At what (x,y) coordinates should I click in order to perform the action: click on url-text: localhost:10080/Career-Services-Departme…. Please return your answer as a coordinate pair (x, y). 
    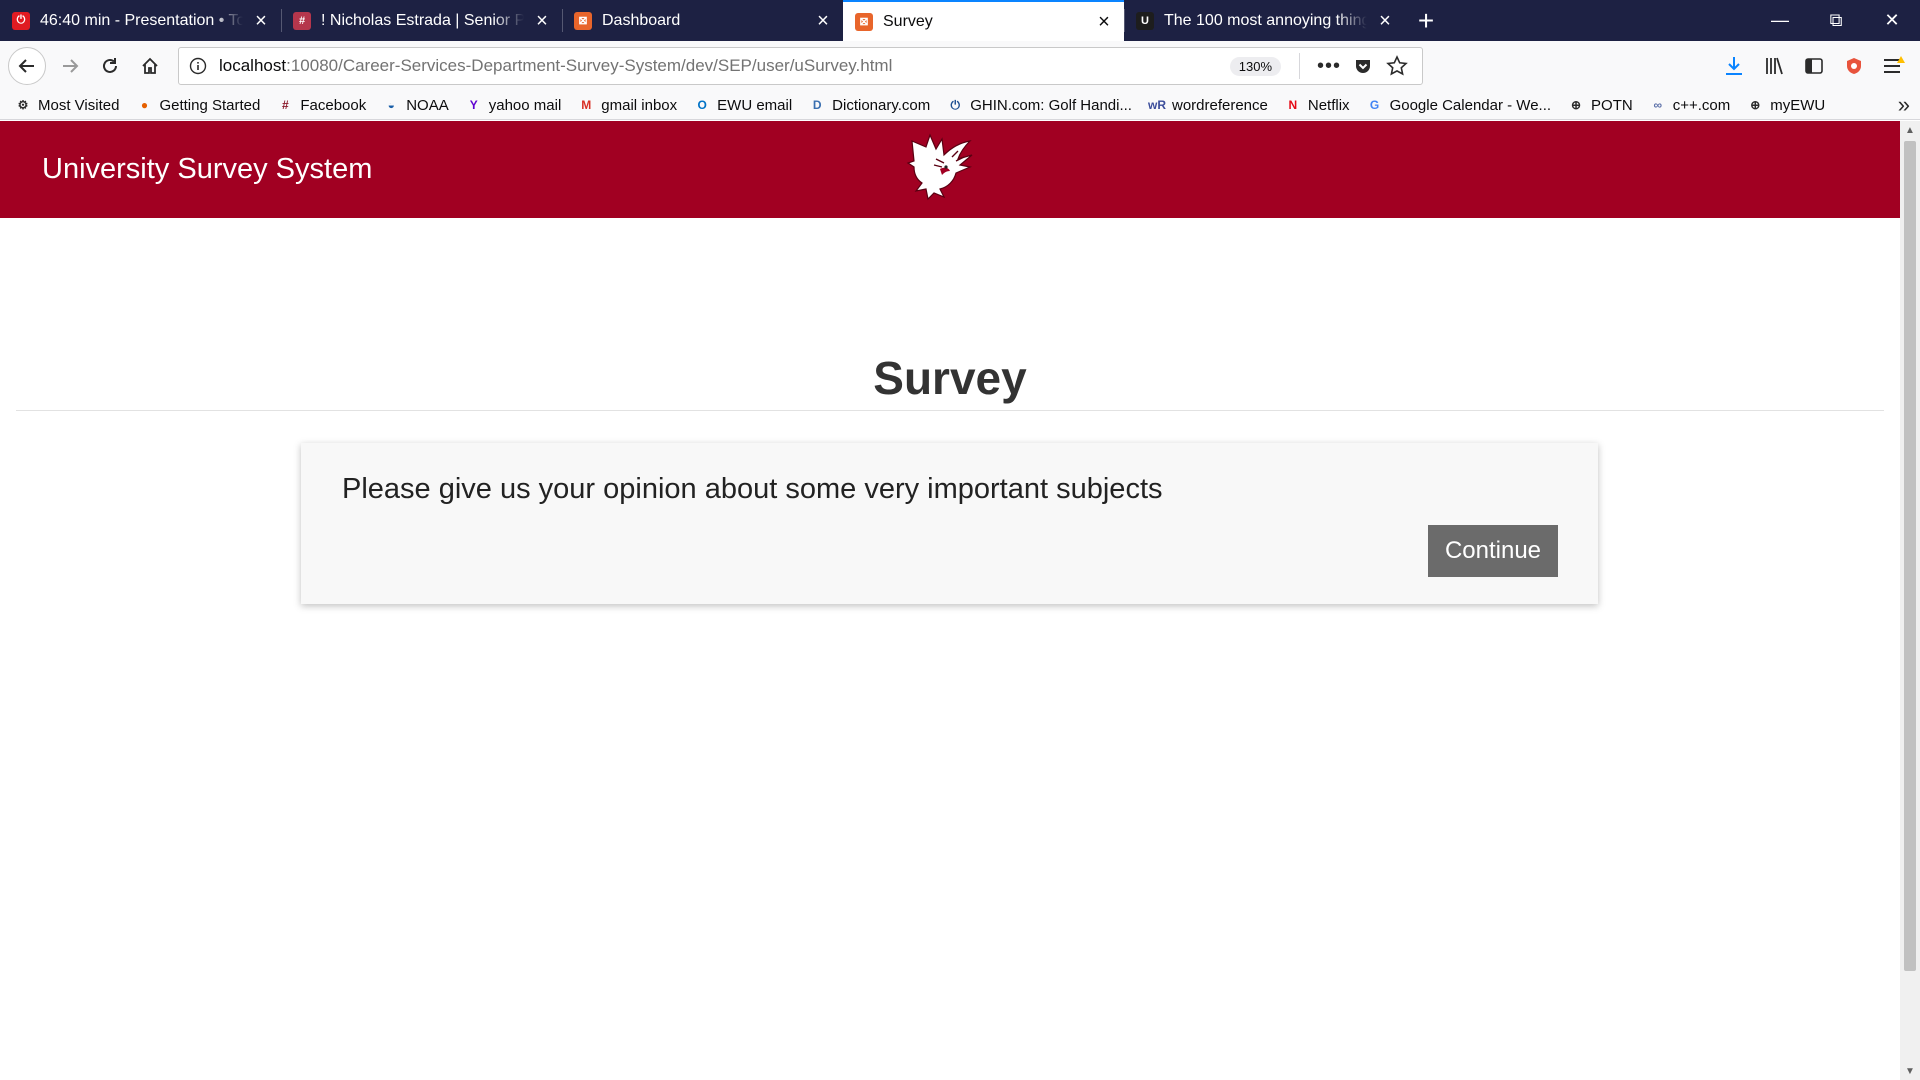
    Looking at the image, I should click on (555, 66).